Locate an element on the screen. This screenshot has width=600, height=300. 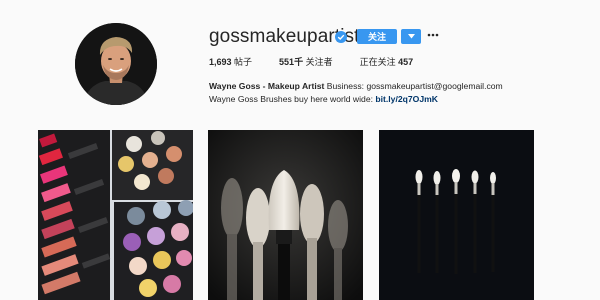
posts-count: 1,693 is located at coordinates (220, 62).